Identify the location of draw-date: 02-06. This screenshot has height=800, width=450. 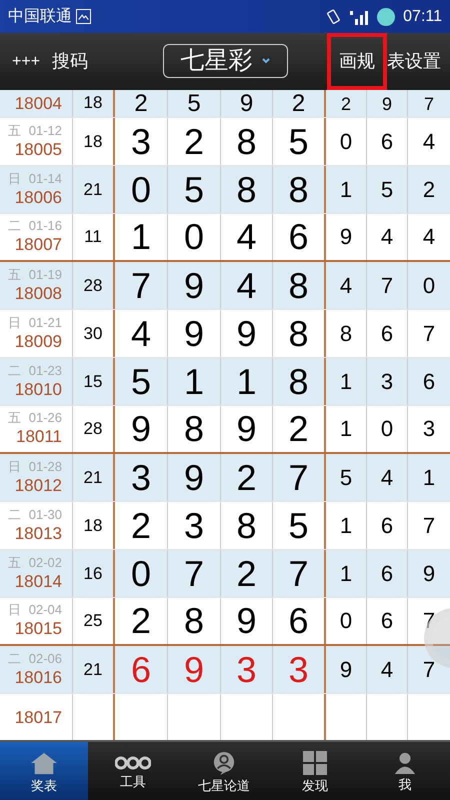
(45, 658).